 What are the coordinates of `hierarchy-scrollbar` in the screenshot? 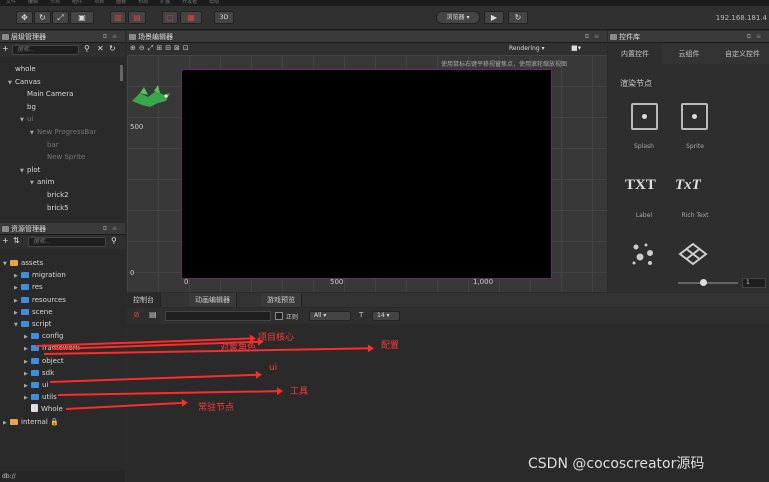 It's located at (121, 73).